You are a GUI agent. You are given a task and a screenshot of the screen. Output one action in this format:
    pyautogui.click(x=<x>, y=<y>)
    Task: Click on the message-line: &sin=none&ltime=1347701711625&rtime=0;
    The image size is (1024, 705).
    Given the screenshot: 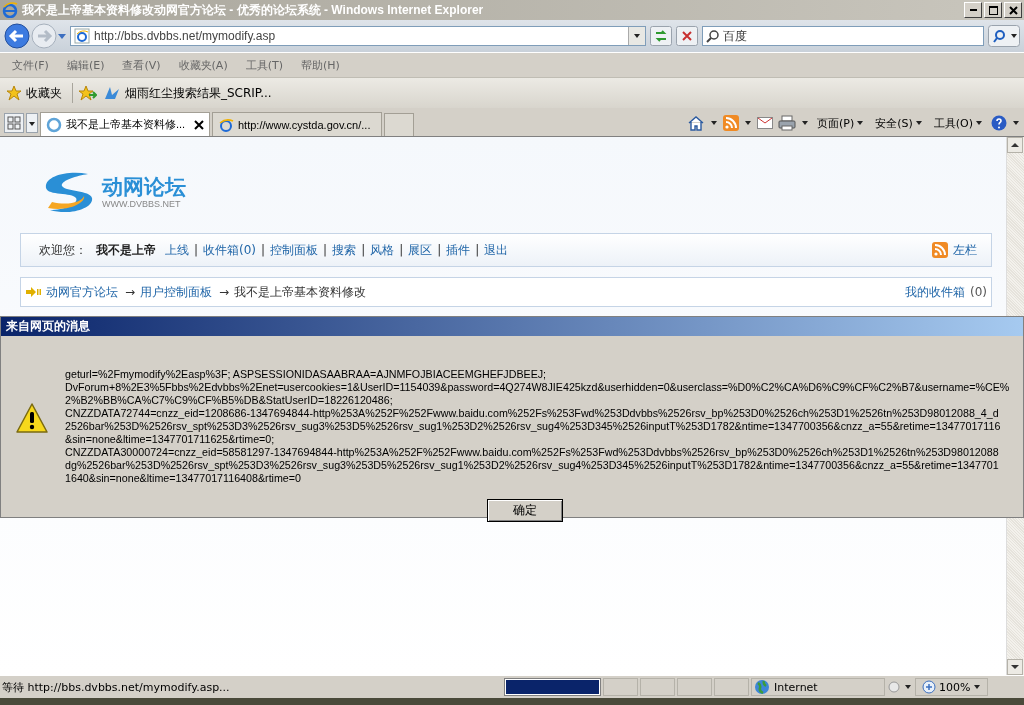 What is the action you would take?
    pyautogui.click(x=170, y=439)
    